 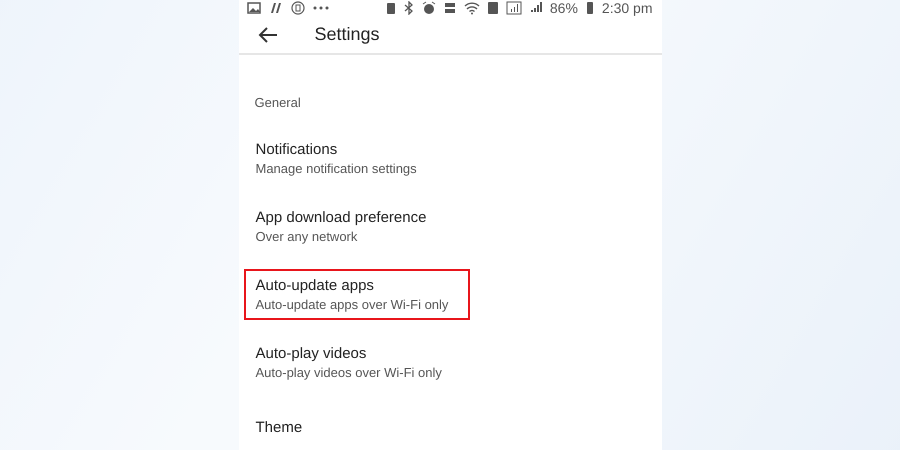 I want to click on section-header: General, so click(x=277, y=102).